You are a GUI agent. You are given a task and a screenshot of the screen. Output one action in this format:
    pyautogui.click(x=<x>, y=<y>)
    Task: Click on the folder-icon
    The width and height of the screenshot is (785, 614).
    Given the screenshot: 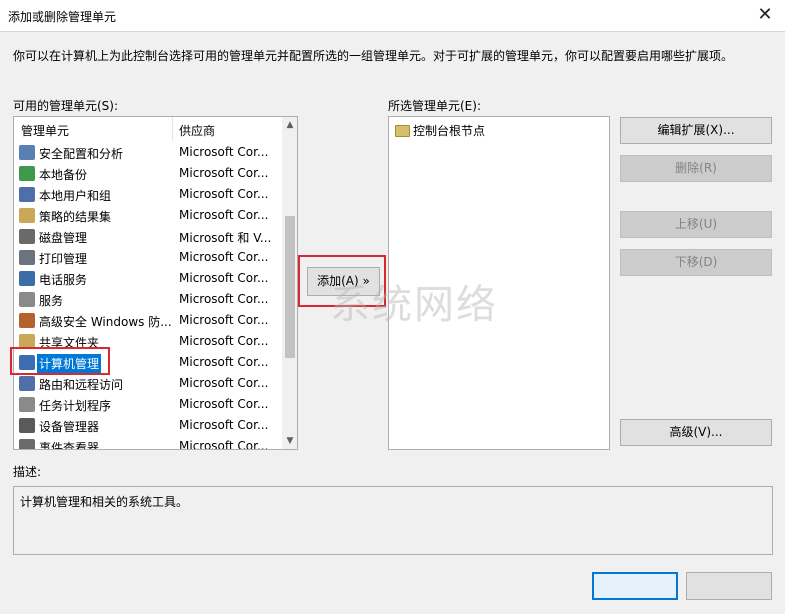 What is the action you would take?
    pyautogui.click(x=402, y=131)
    